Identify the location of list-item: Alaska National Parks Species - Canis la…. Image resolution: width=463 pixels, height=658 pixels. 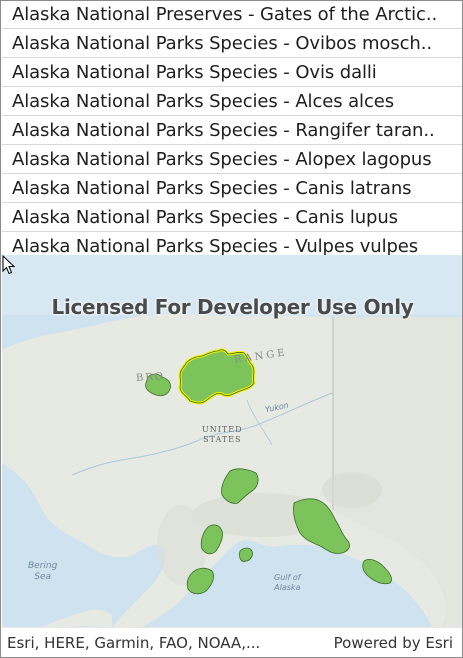
(232, 188).